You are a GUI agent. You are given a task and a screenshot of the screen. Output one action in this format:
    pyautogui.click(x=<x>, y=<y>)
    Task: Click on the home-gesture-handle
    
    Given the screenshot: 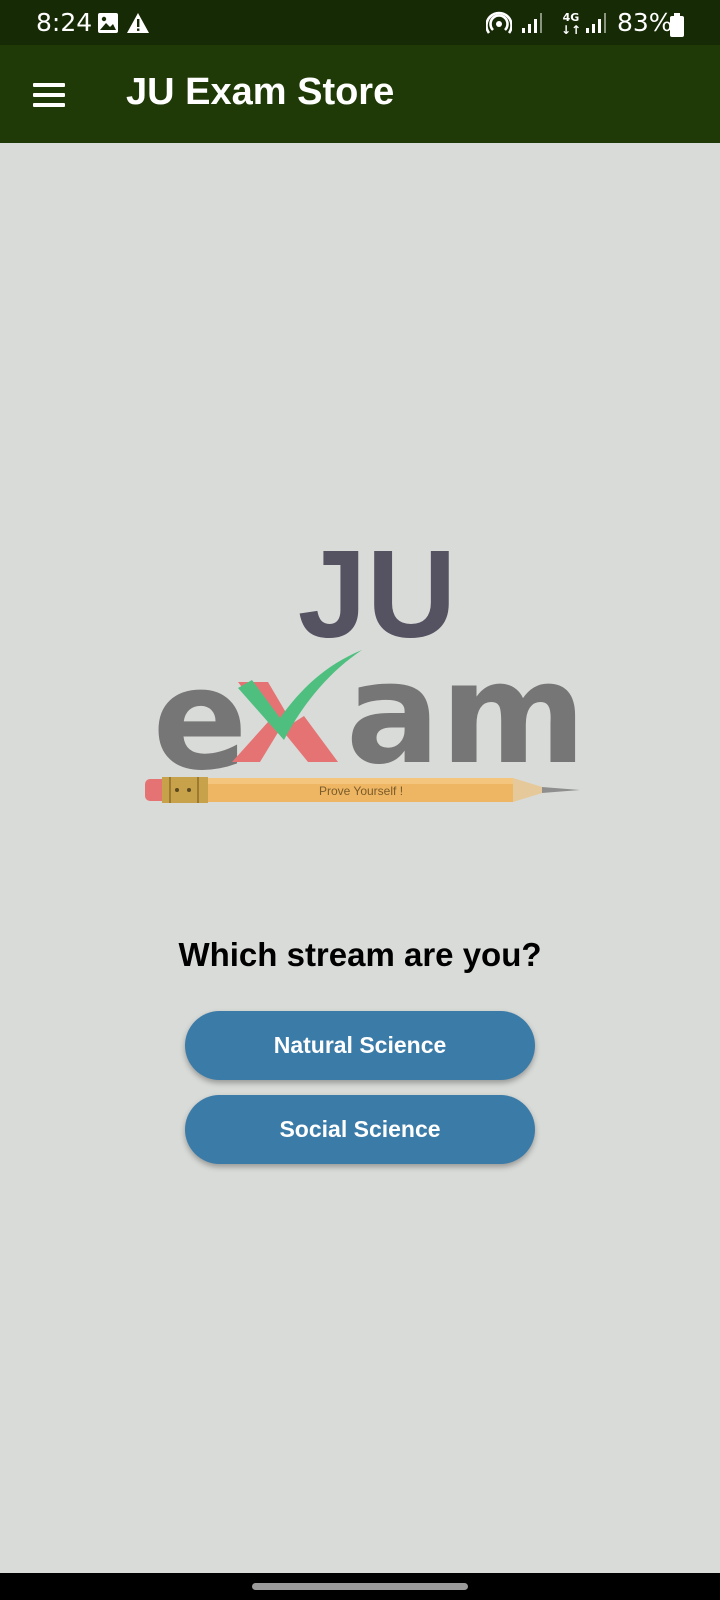 What is the action you would take?
    pyautogui.click(x=360, y=1586)
    